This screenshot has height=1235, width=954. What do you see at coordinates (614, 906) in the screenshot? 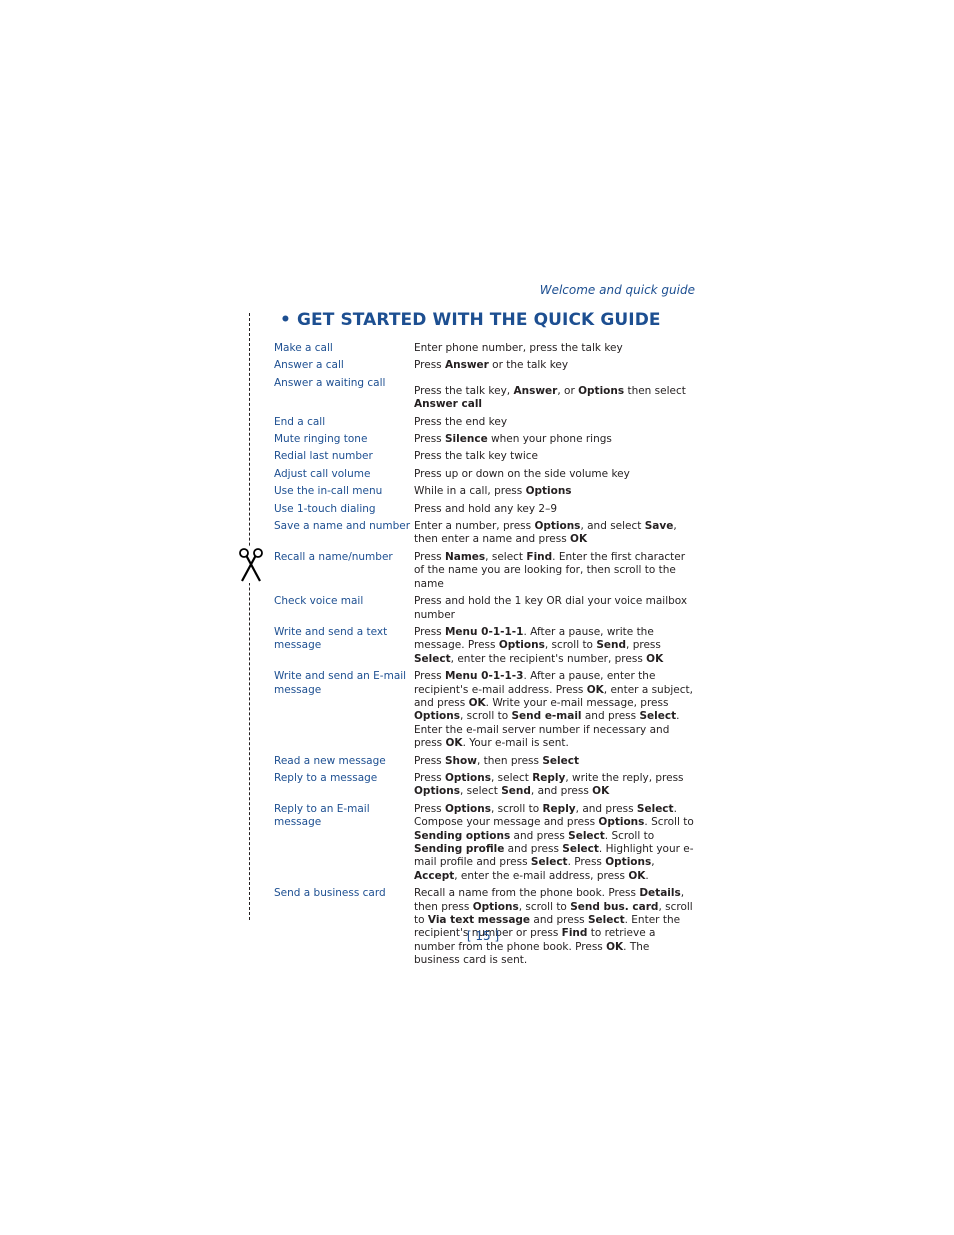
I see `key-term: Send bus. card` at bounding box center [614, 906].